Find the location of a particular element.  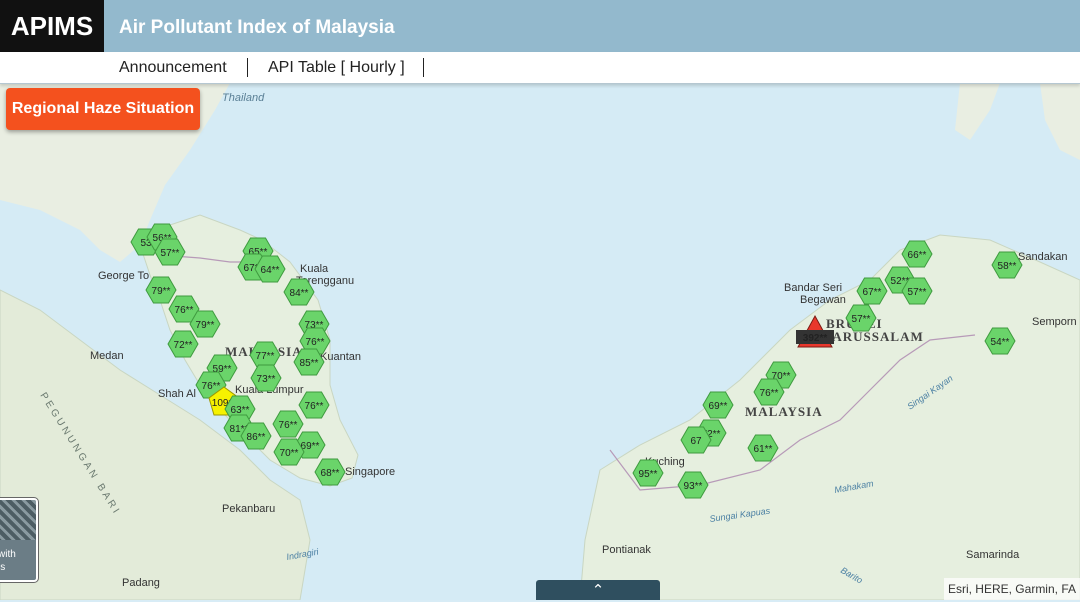

label-malaysia-east: MALAYSIA is located at coordinates (784, 411).